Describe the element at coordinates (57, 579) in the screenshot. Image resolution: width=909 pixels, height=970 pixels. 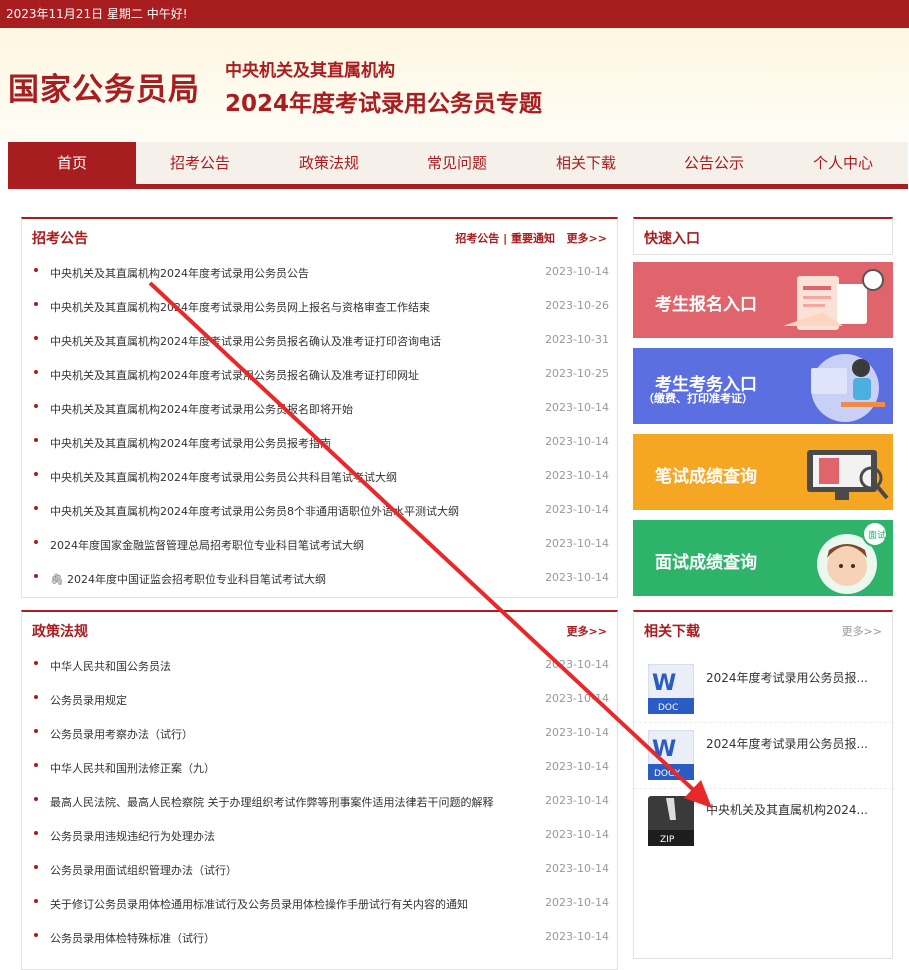
I see `paperclip-icon: 🖇` at that location.